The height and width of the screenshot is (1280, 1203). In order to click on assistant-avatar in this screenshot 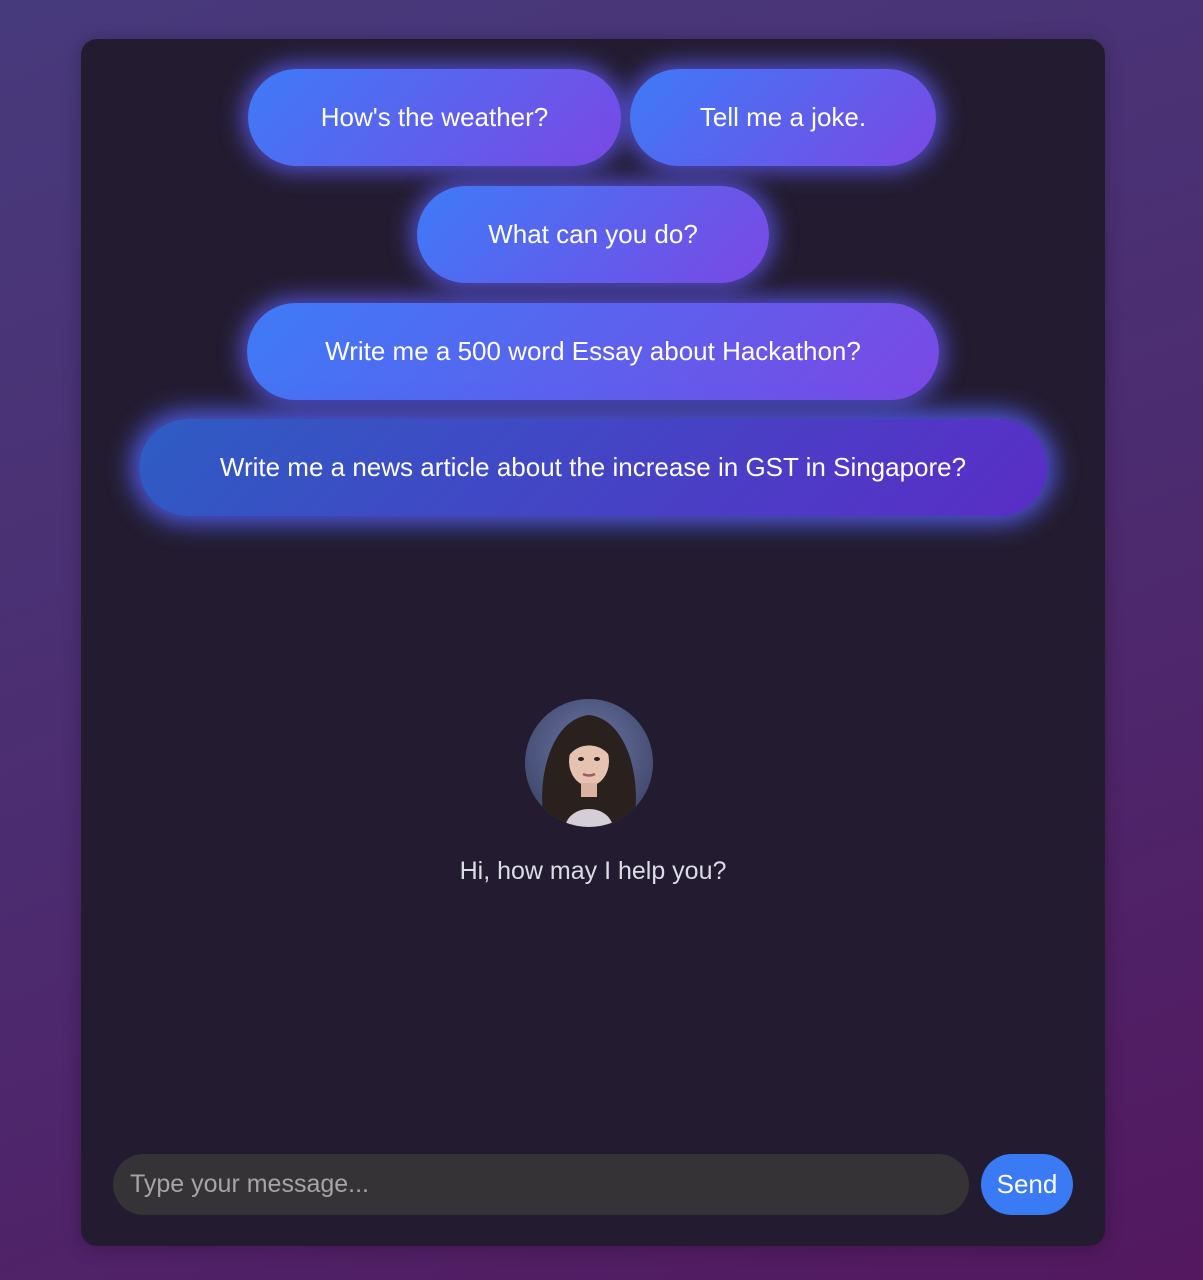, I will do `click(589, 763)`.